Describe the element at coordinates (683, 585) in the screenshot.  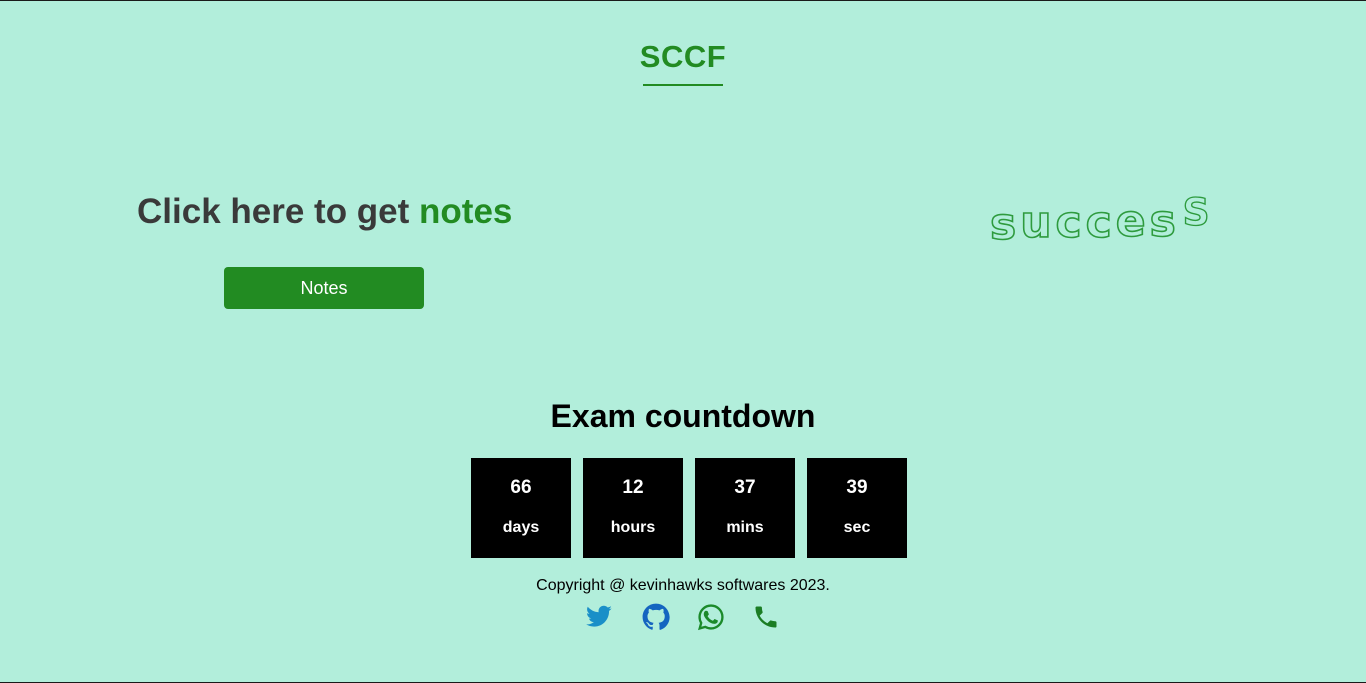
I see `copyright-text: Copyright @ kevinhawks softwares 2023.` at that location.